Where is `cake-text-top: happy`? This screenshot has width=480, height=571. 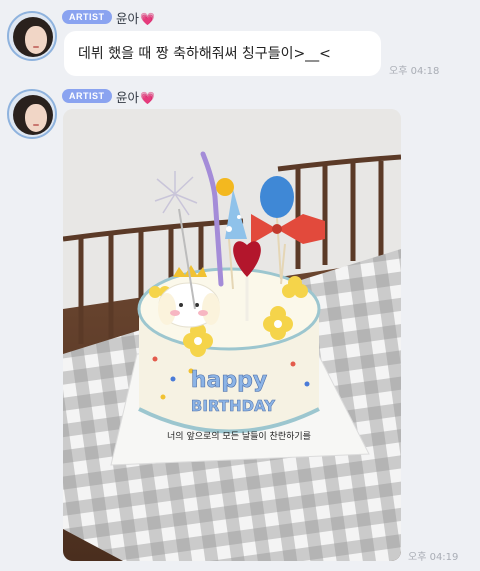
cake-text-top: happy is located at coordinates (229, 380).